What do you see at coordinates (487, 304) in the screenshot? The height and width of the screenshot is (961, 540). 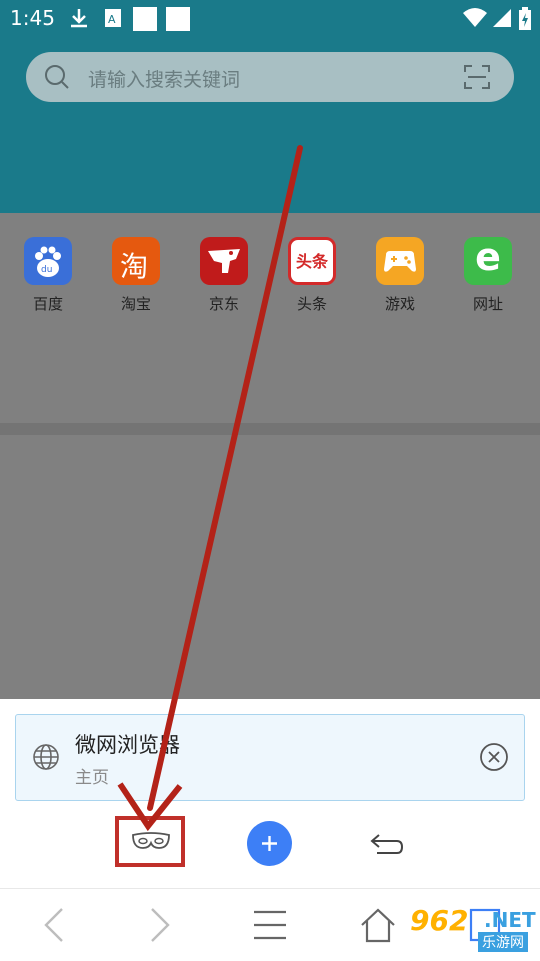 I see `quick-link-label: 网址` at bounding box center [487, 304].